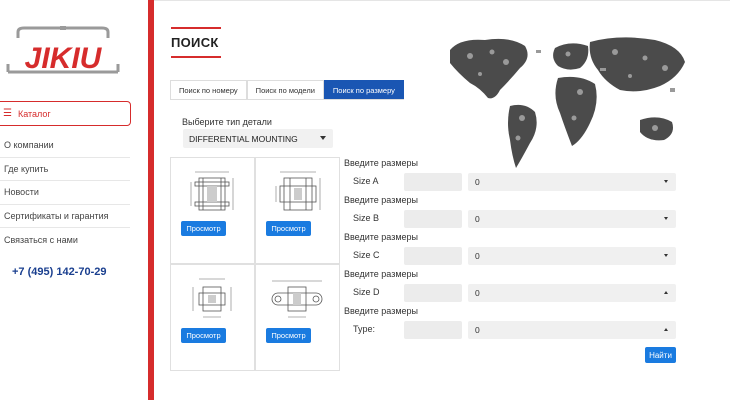  What do you see at coordinates (381, 237) in the screenshot?
I see `size-c-heading: Введите размеры` at bounding box center [381, 237].